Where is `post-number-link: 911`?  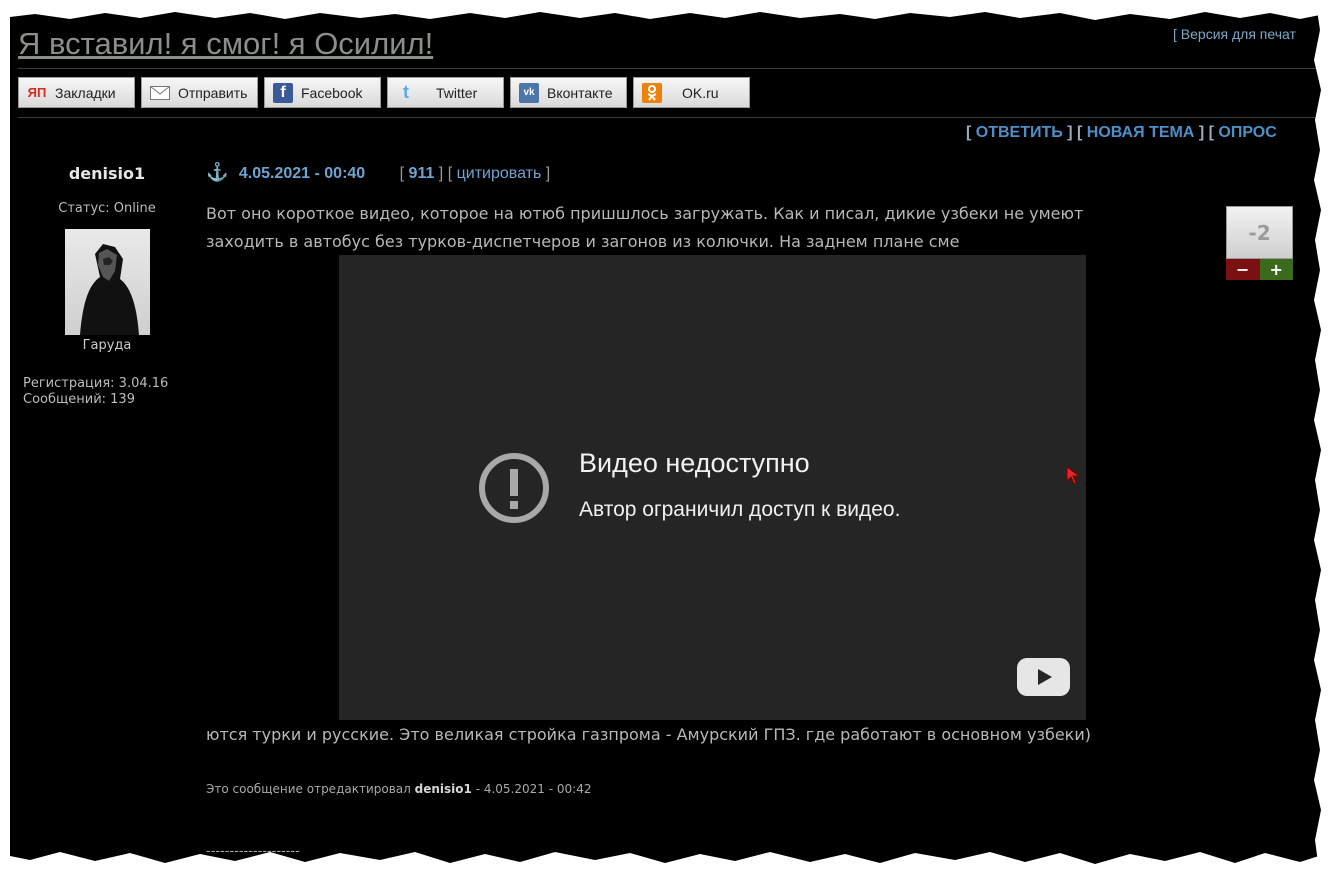
post-number-link: 911 is located at coordinates (422, 173).